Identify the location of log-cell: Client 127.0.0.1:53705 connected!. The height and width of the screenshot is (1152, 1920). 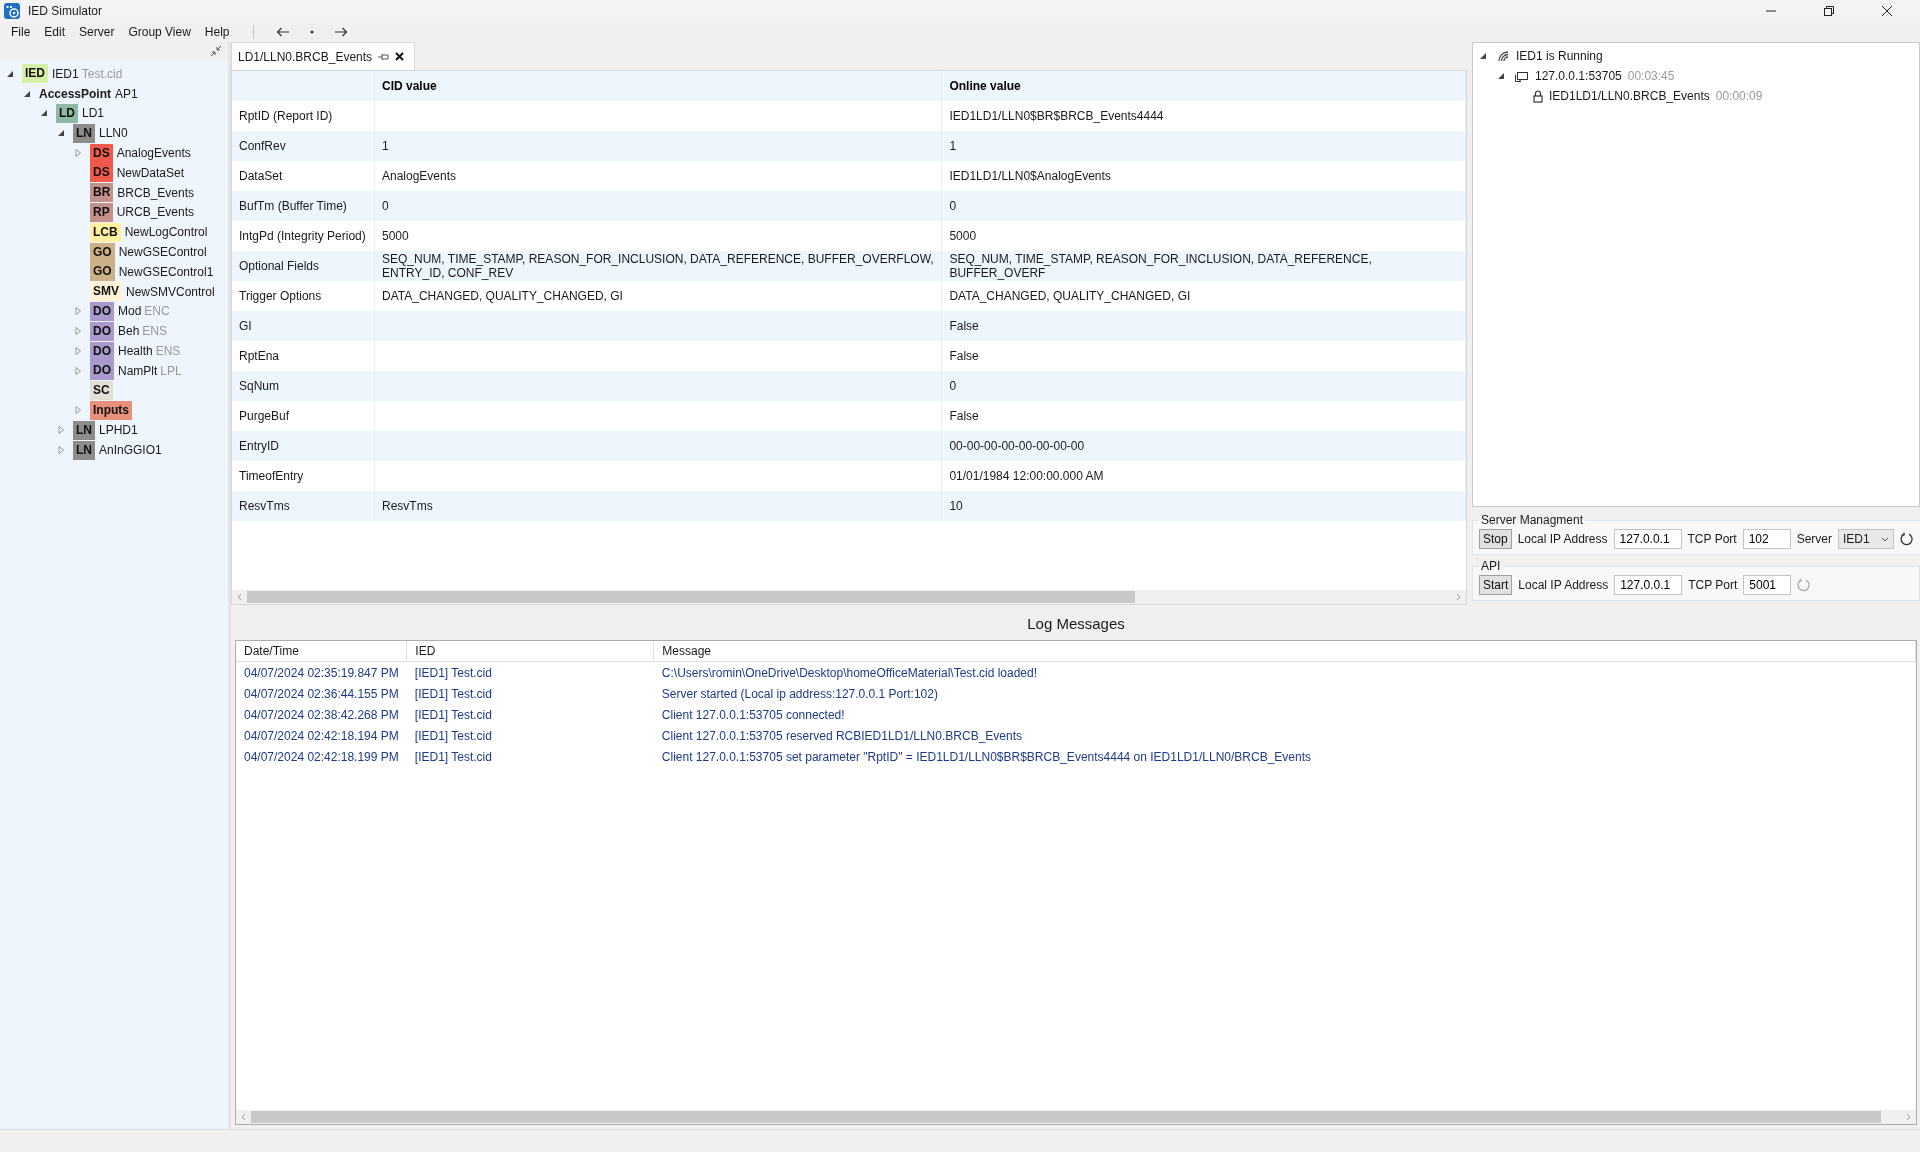
(753, 714).